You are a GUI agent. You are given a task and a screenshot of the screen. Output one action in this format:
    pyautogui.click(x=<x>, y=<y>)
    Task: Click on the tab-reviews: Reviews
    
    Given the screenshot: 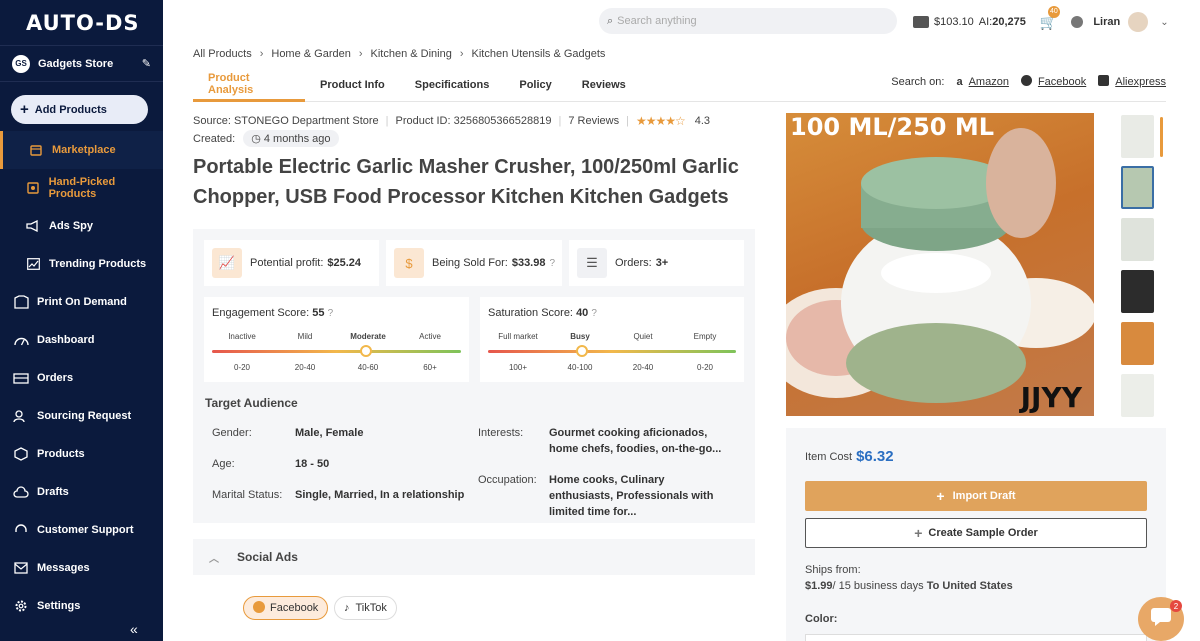 What is the action you would take?
    pyautogui.click(x=604, y=85)
    